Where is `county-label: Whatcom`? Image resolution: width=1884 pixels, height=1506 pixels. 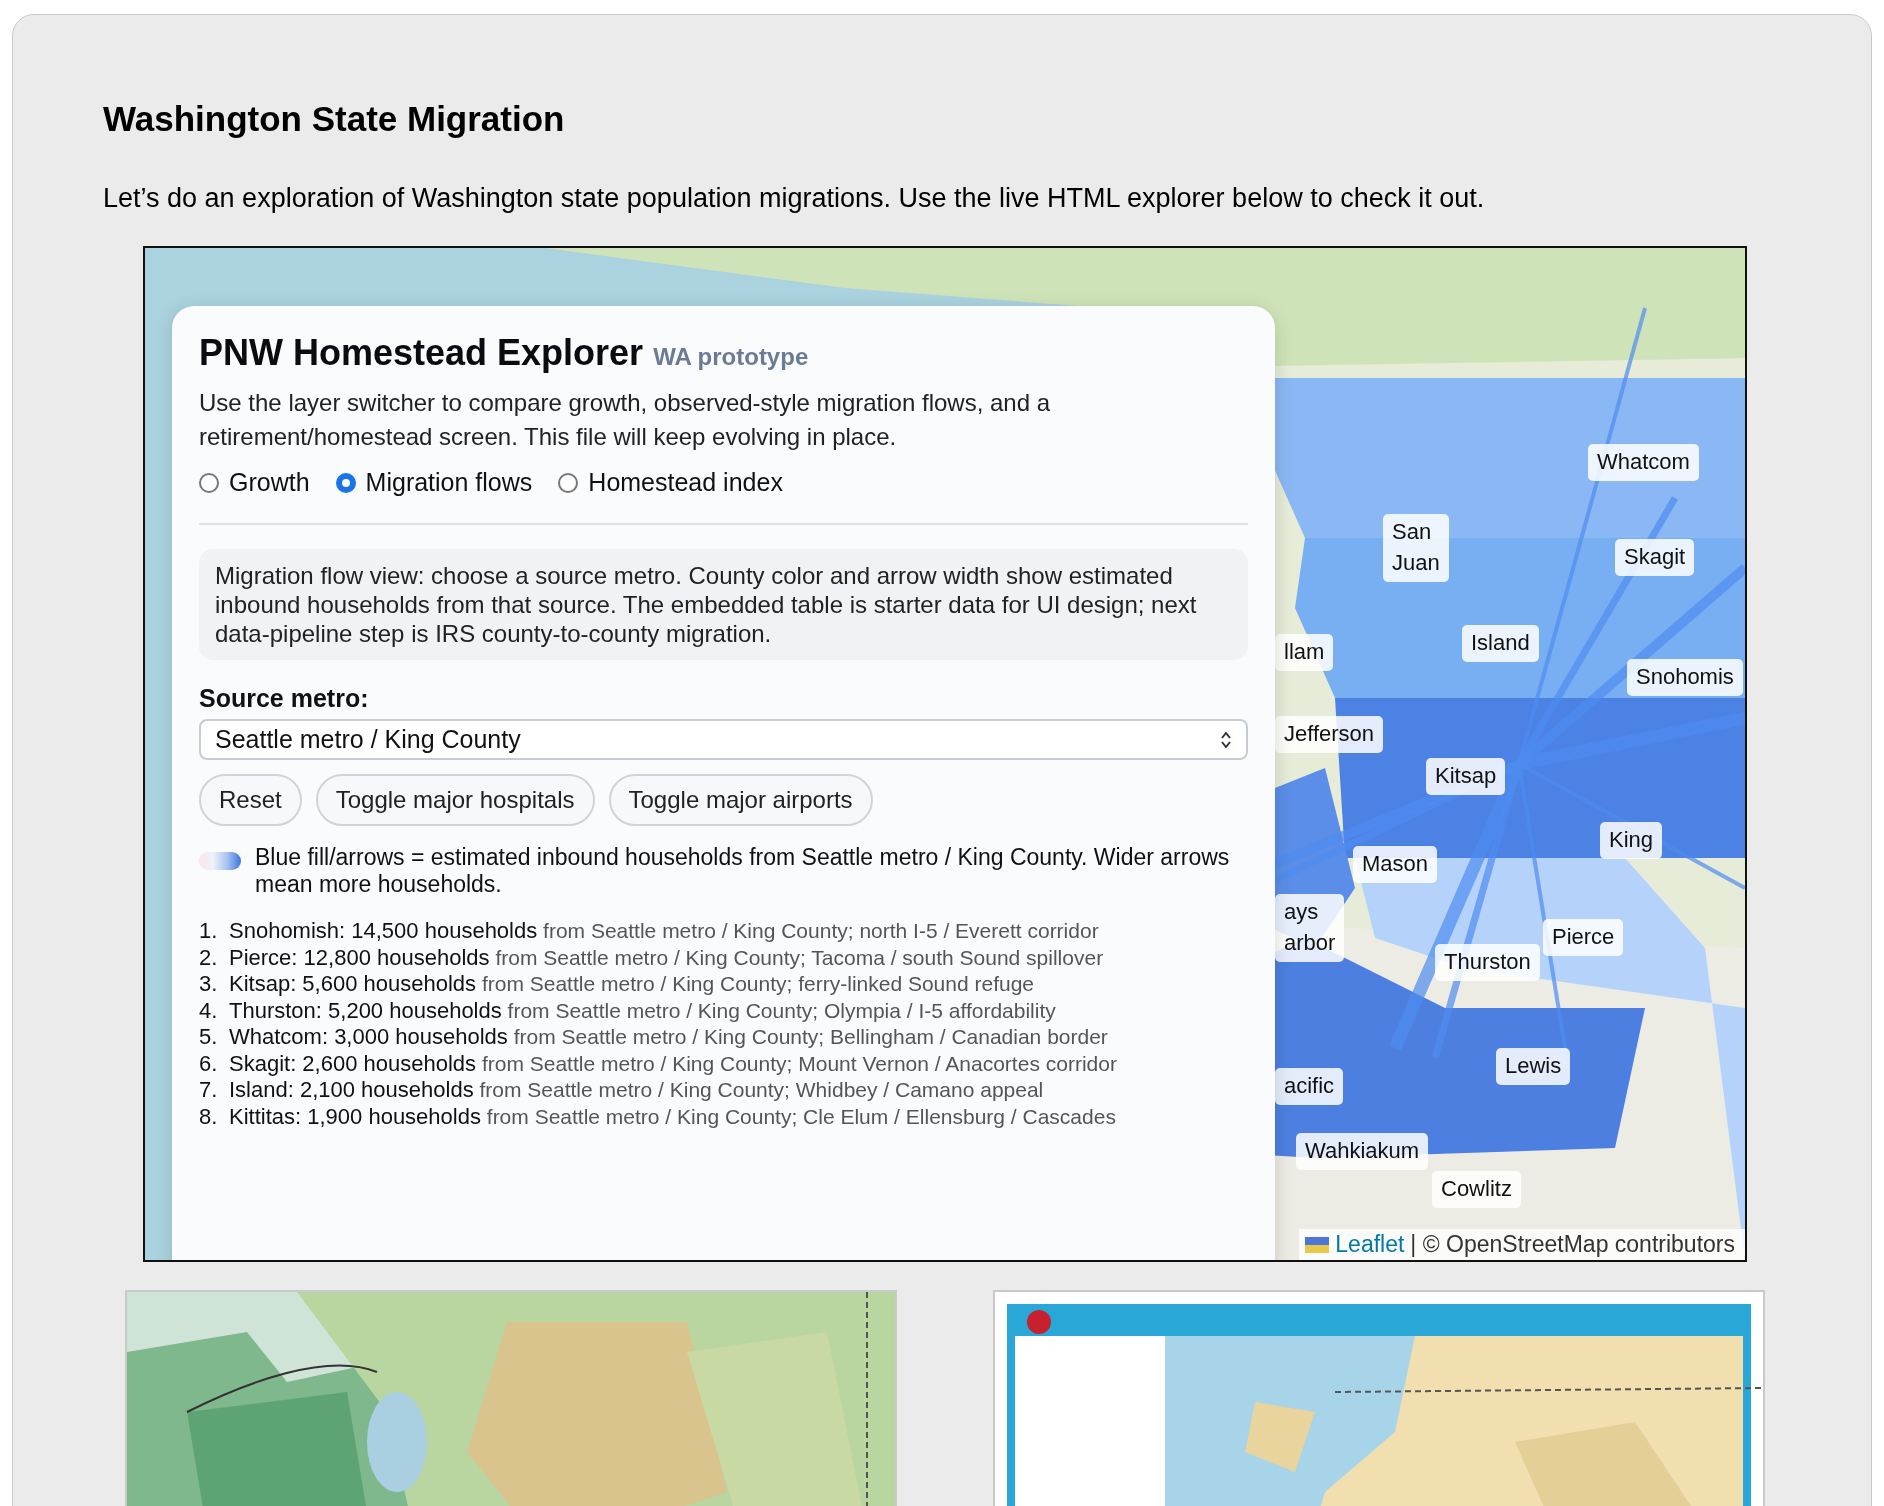 county-label: Whatcom is located at coordinates (1643, 462).